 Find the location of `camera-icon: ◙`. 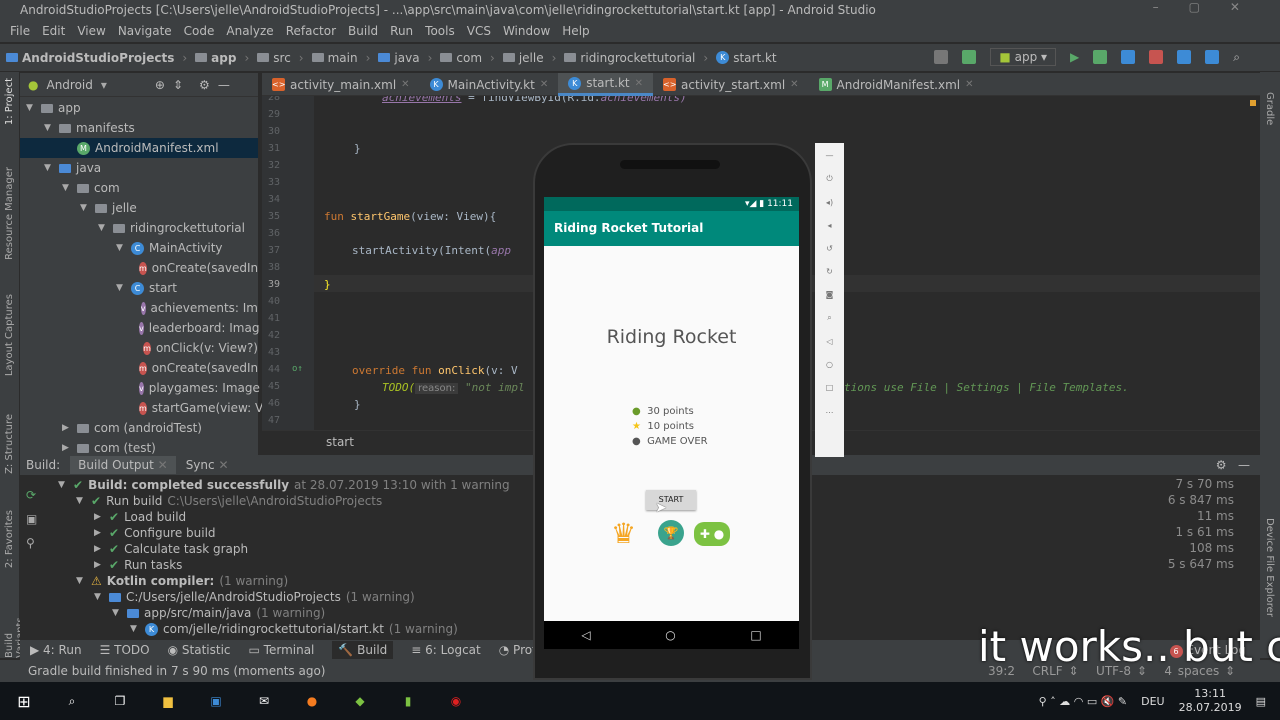

camera-icon: ◙ is located at coordinates (830, 294).